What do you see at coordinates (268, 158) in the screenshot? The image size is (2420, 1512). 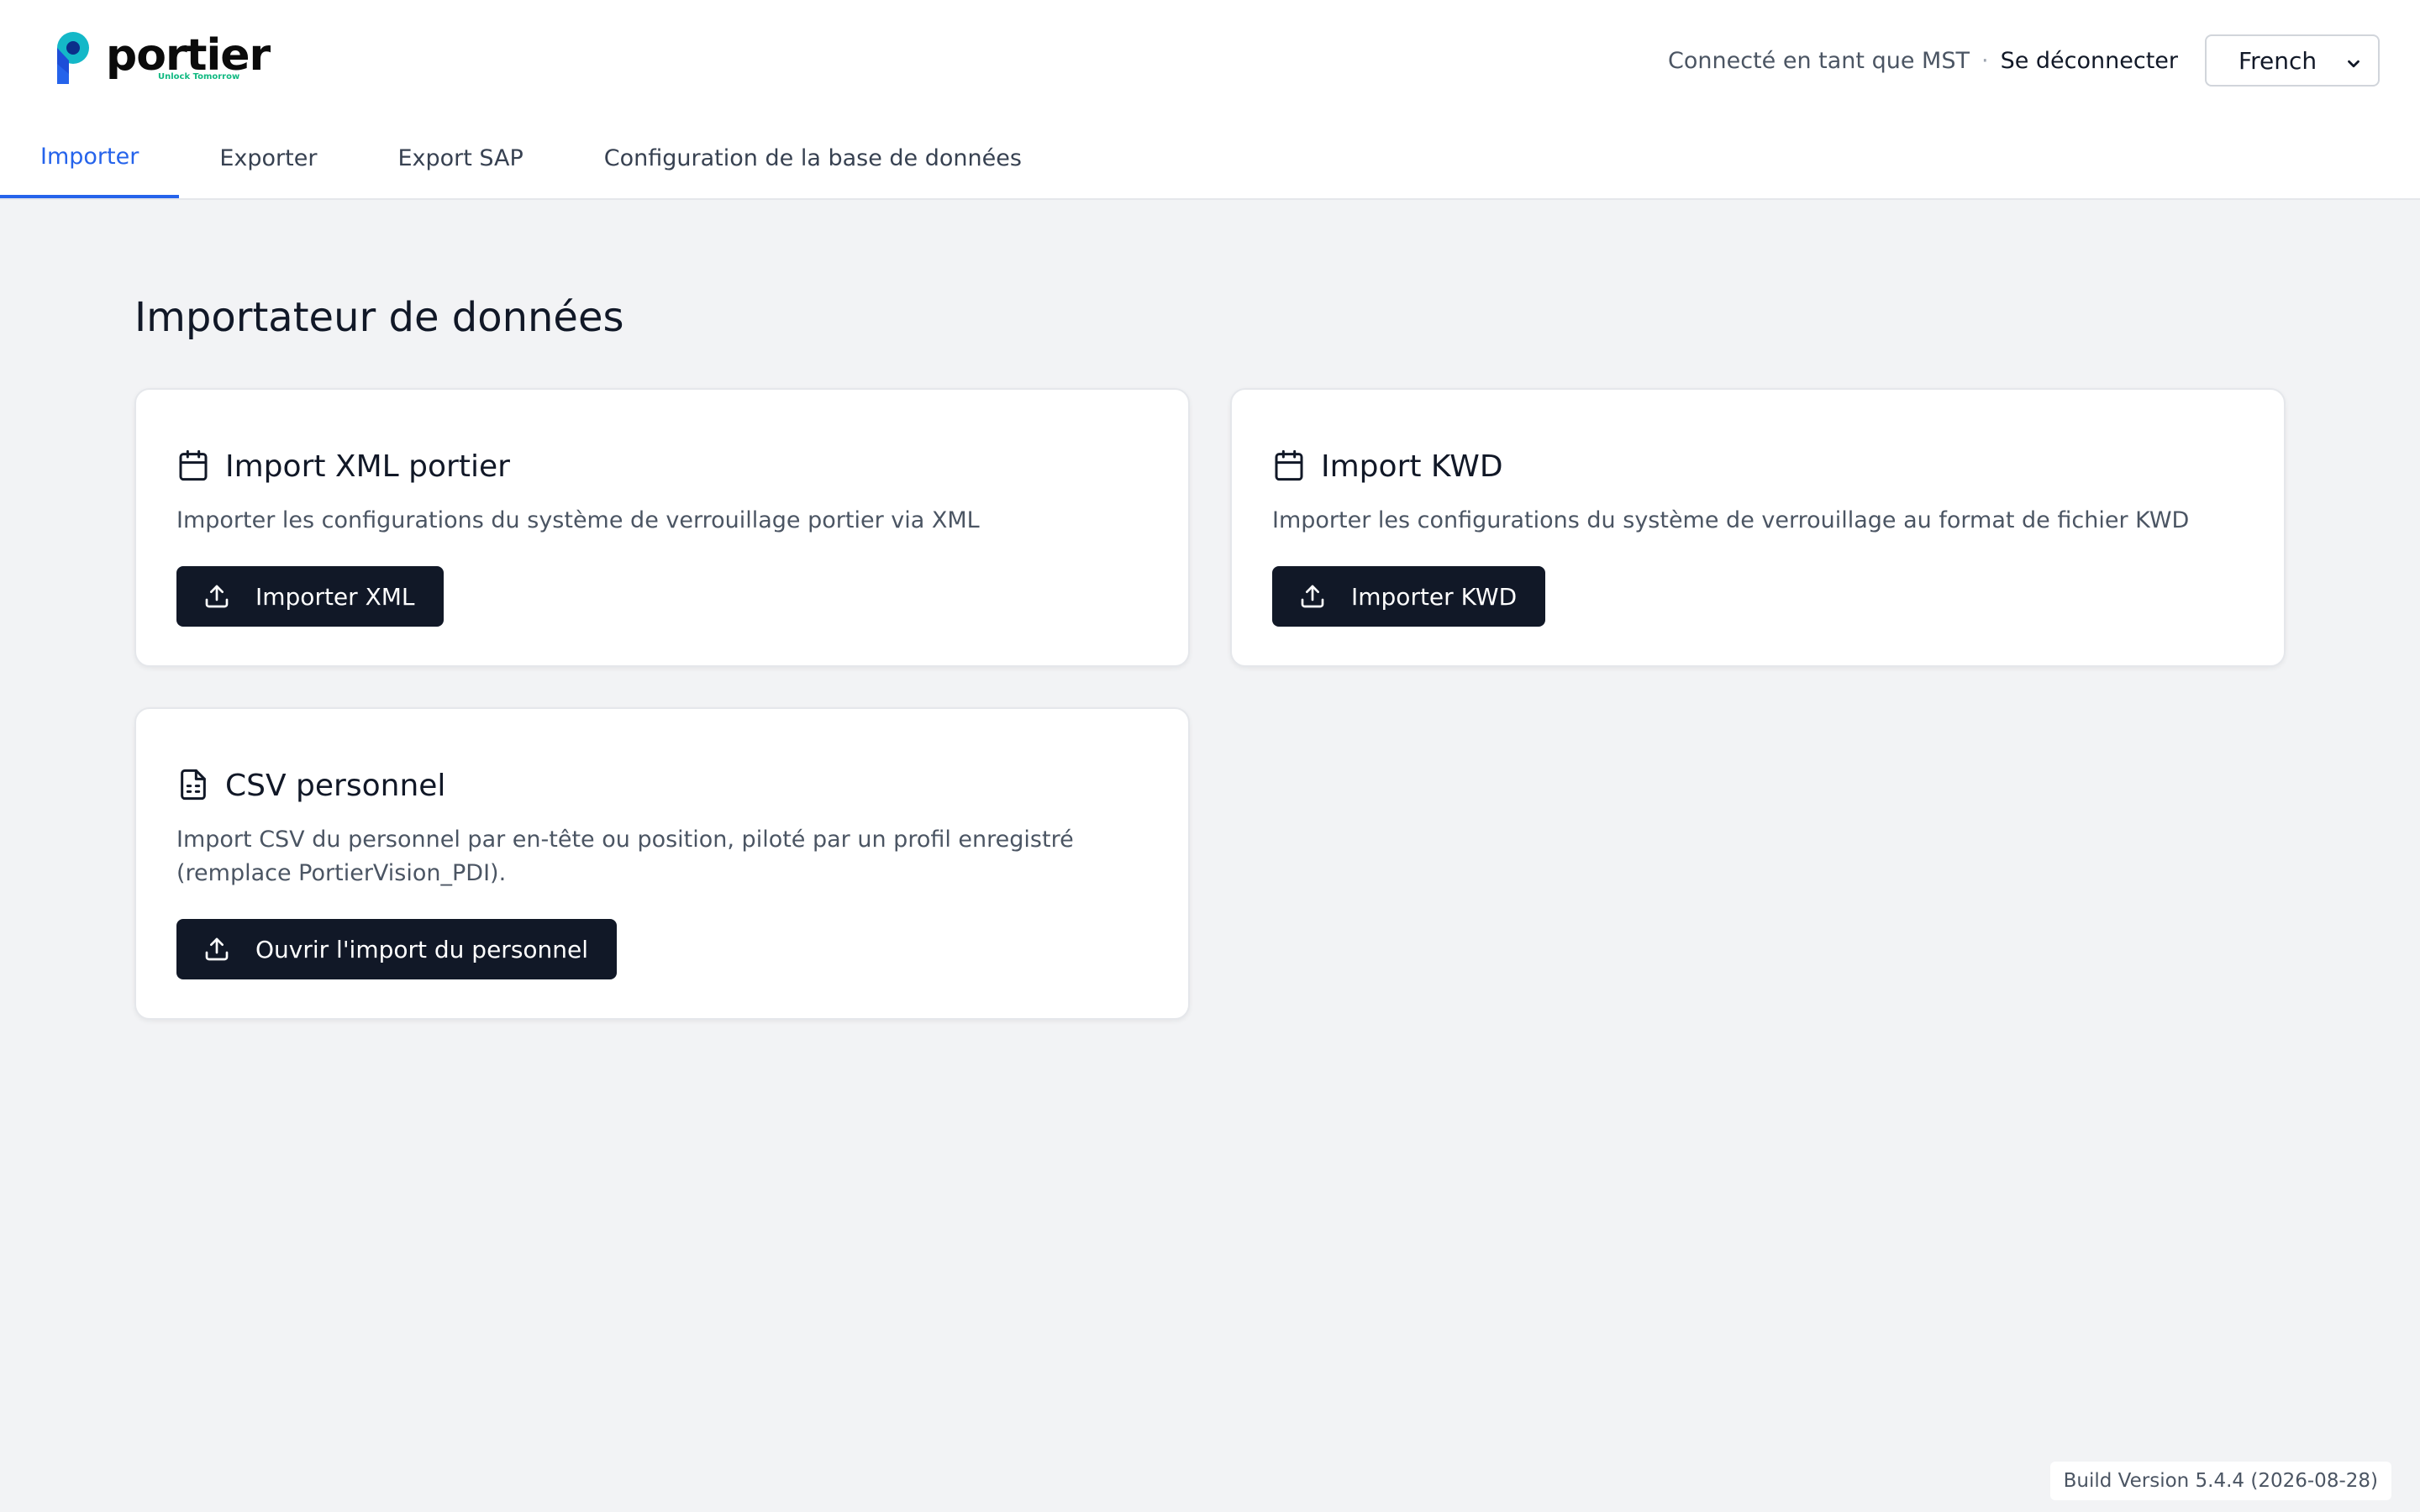 I see `tab-exporter: Exporter` at bounding box center [268, 158].